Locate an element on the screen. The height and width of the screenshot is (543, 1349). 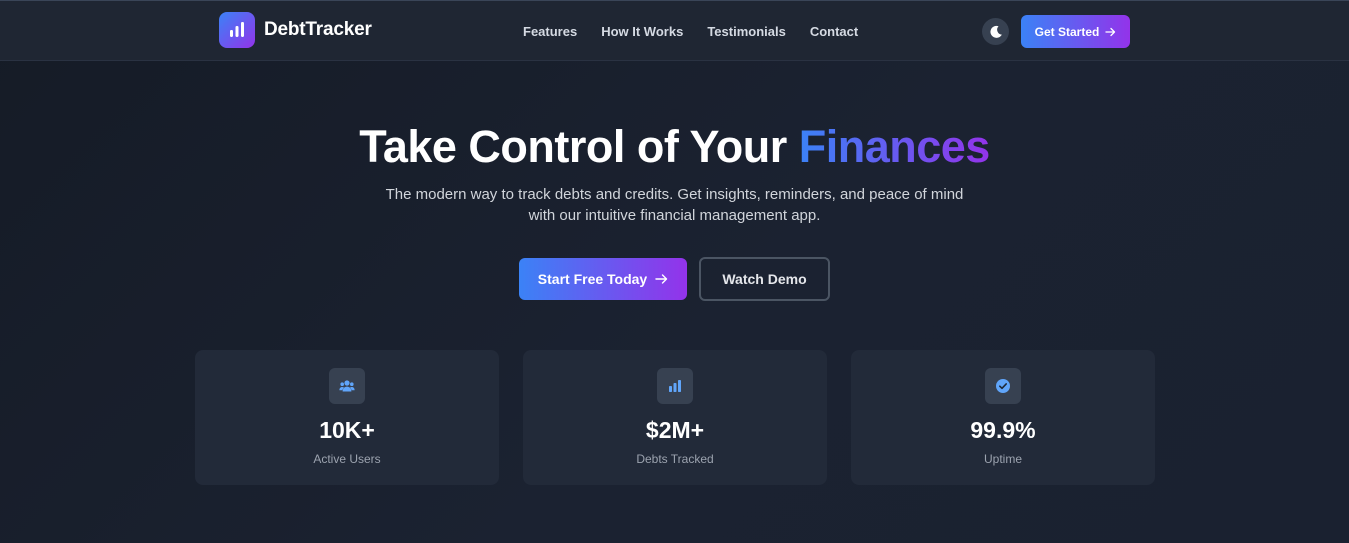
stat-value: 99.9% is located at coordinates (1003, 430).